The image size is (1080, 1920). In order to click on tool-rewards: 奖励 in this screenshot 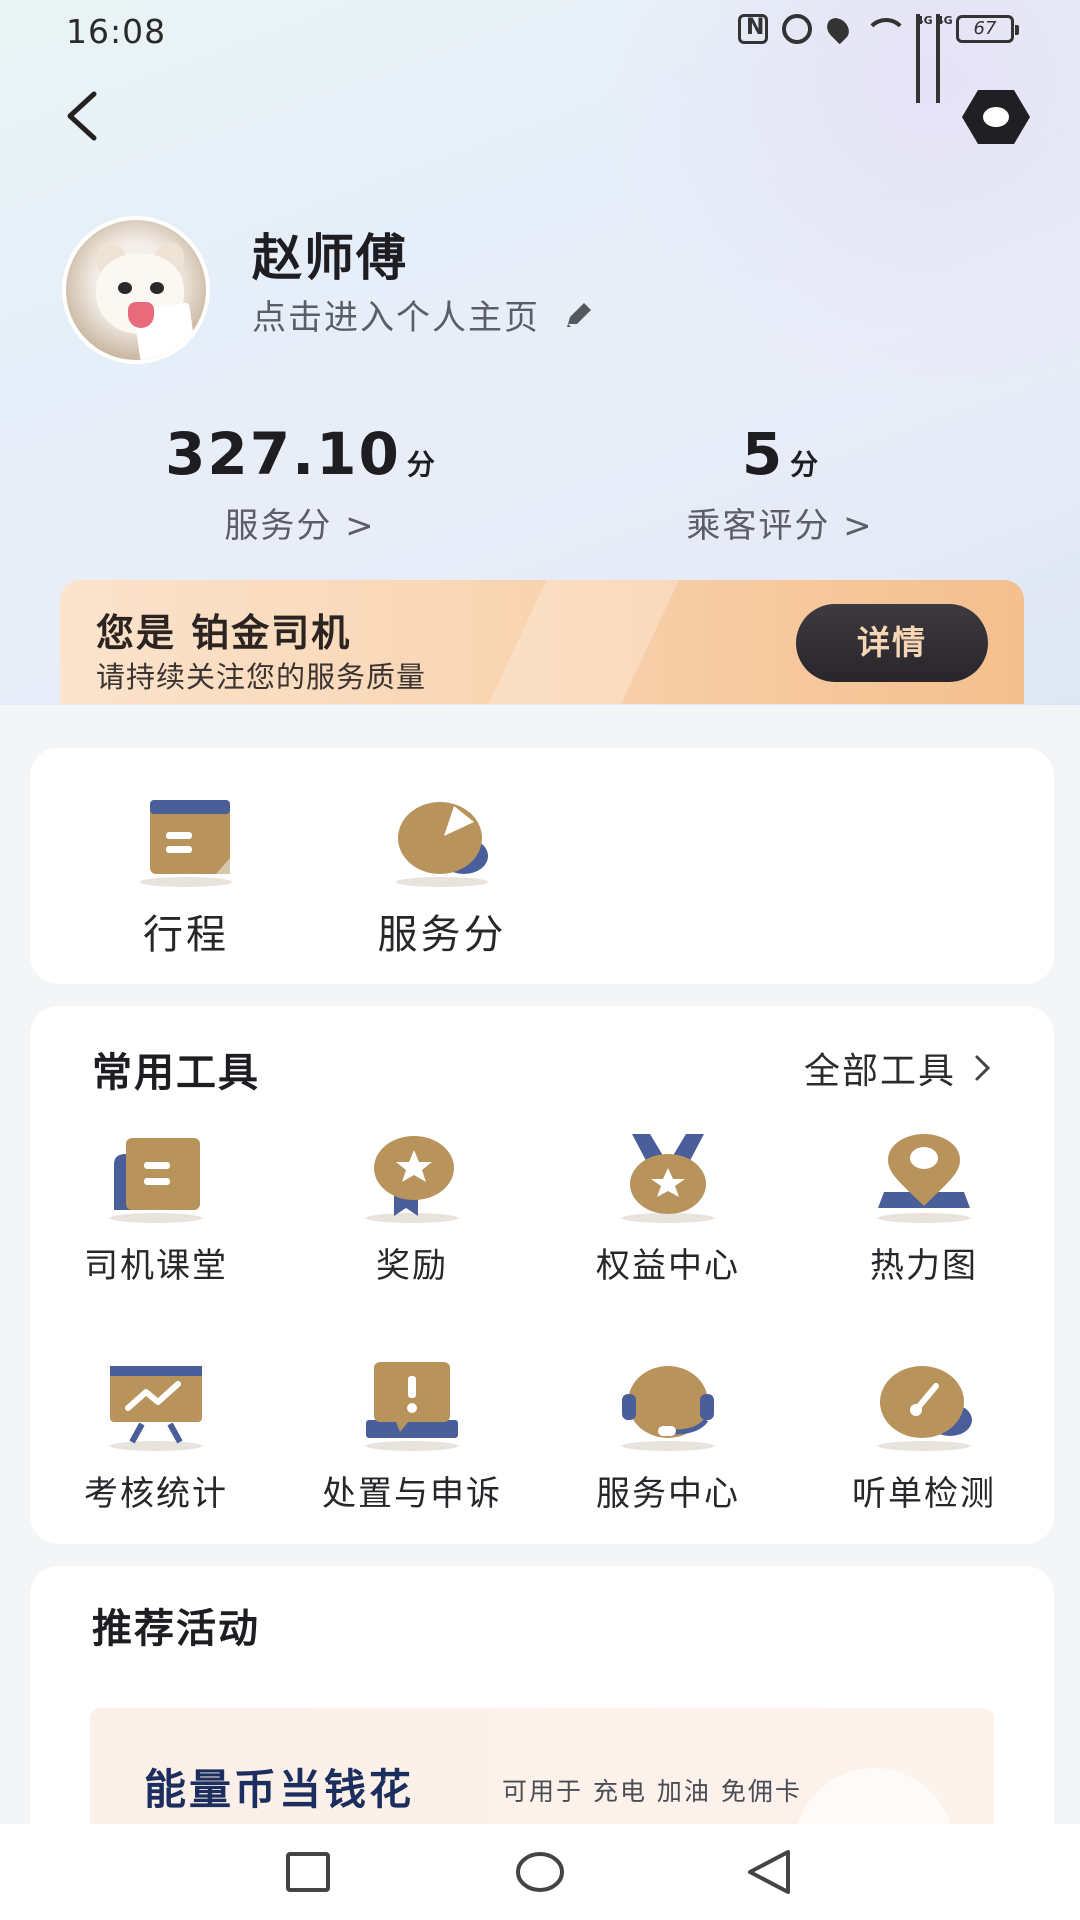, I will do `click(412, 1210)`.